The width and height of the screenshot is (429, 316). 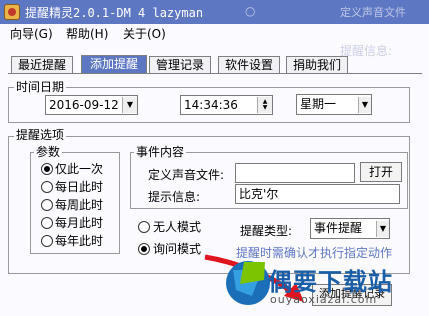 I want to click on watermark-logo-icon, so click(x=248, y=283).